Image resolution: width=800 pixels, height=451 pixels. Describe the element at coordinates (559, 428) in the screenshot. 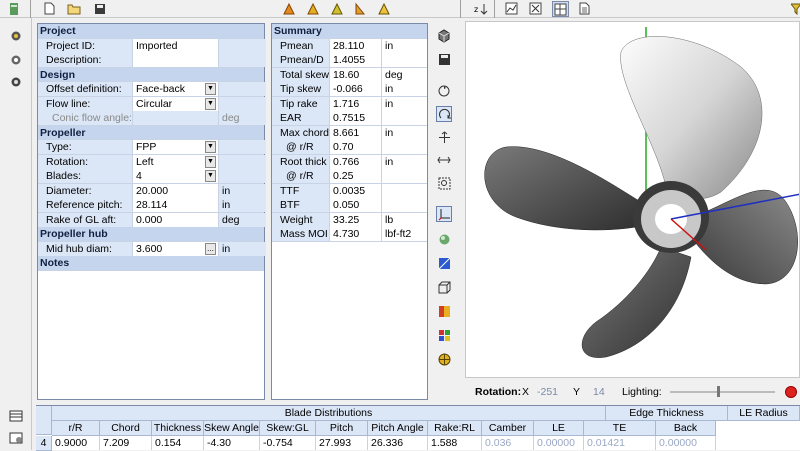

I see `column-header: LE` at that location.